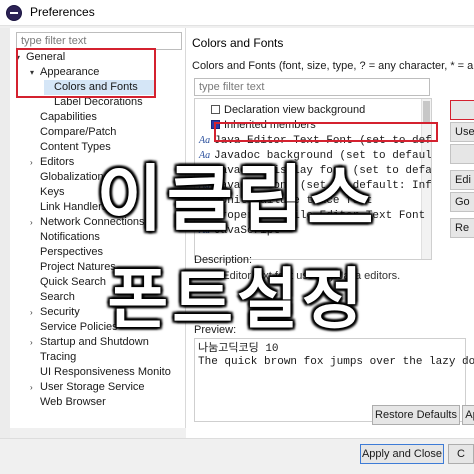 This screenshot has width=474, height=474. What do you see at coordinates (426, 112) in the screenshot?
I see `scrollbar-thumb` at bounding box center [426, 112].